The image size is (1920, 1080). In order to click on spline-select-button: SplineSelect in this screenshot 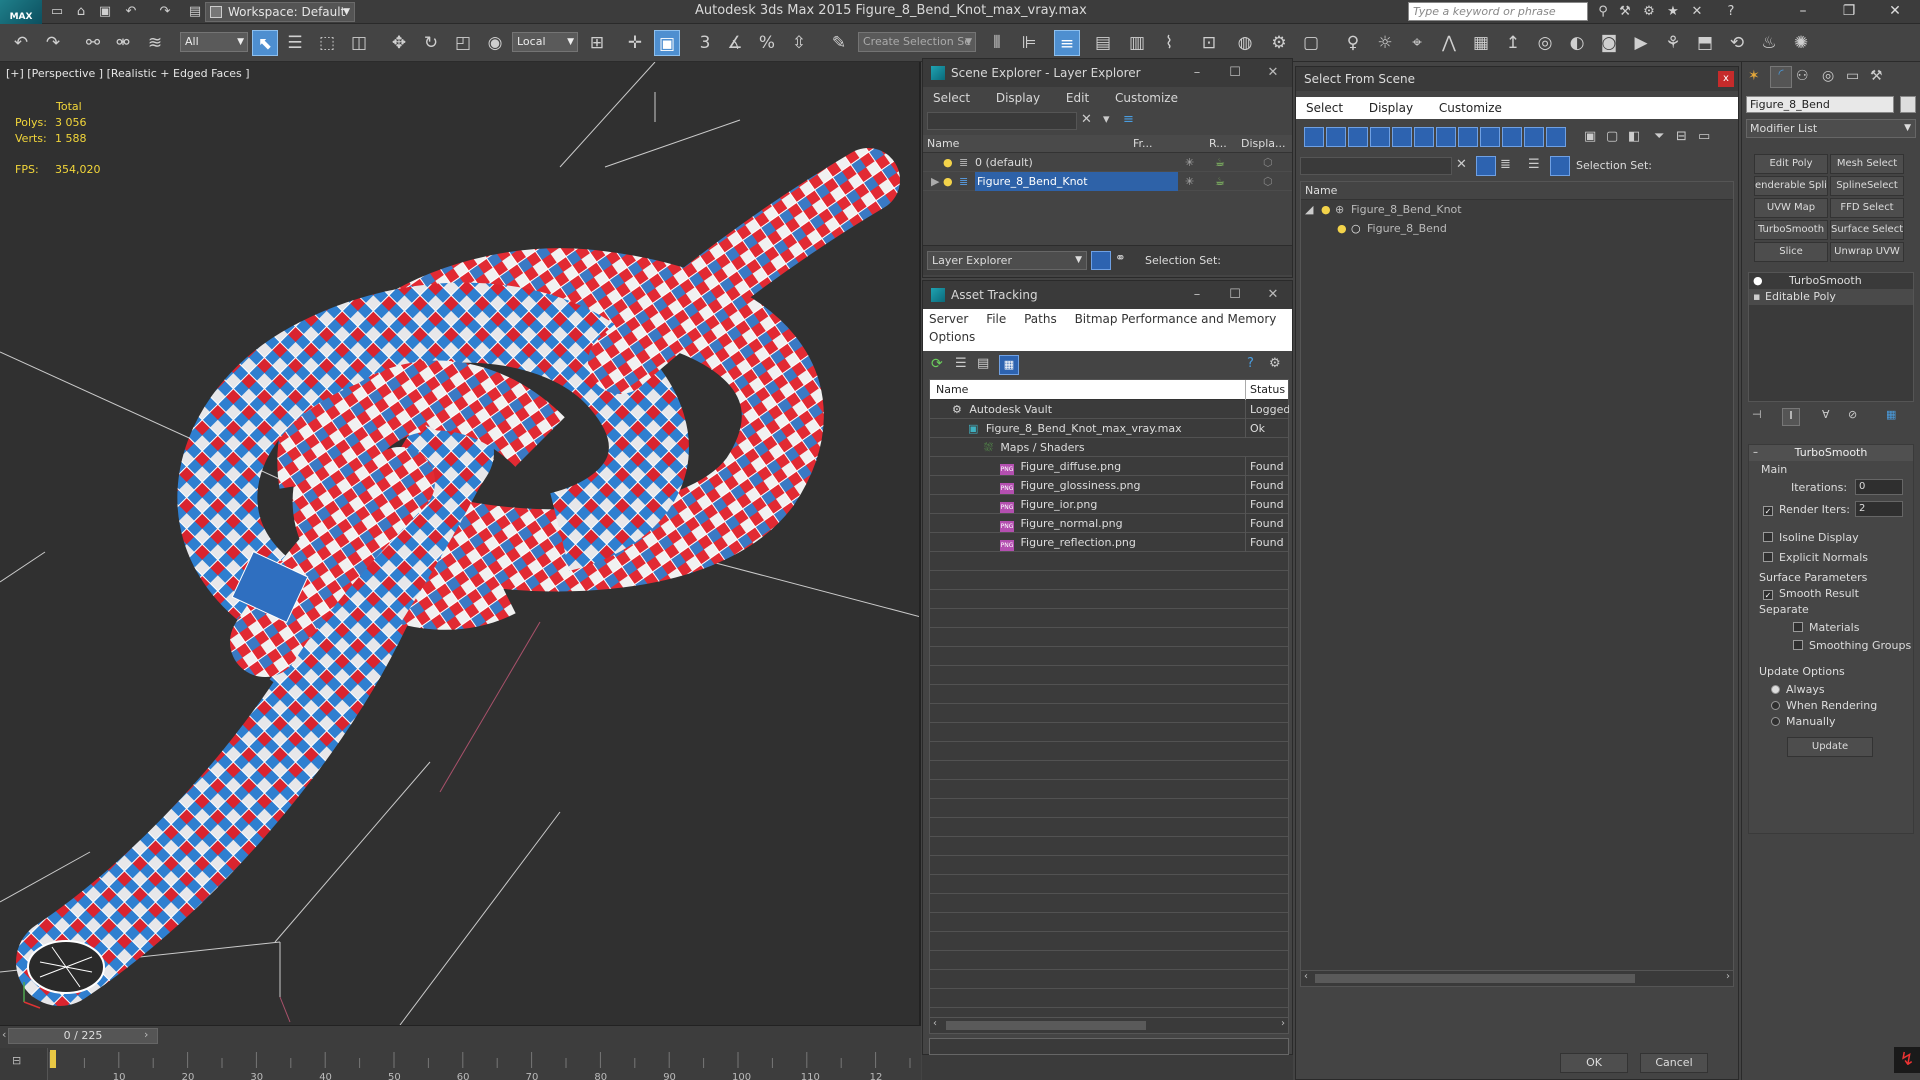, I will do `click(1867, 186)`.